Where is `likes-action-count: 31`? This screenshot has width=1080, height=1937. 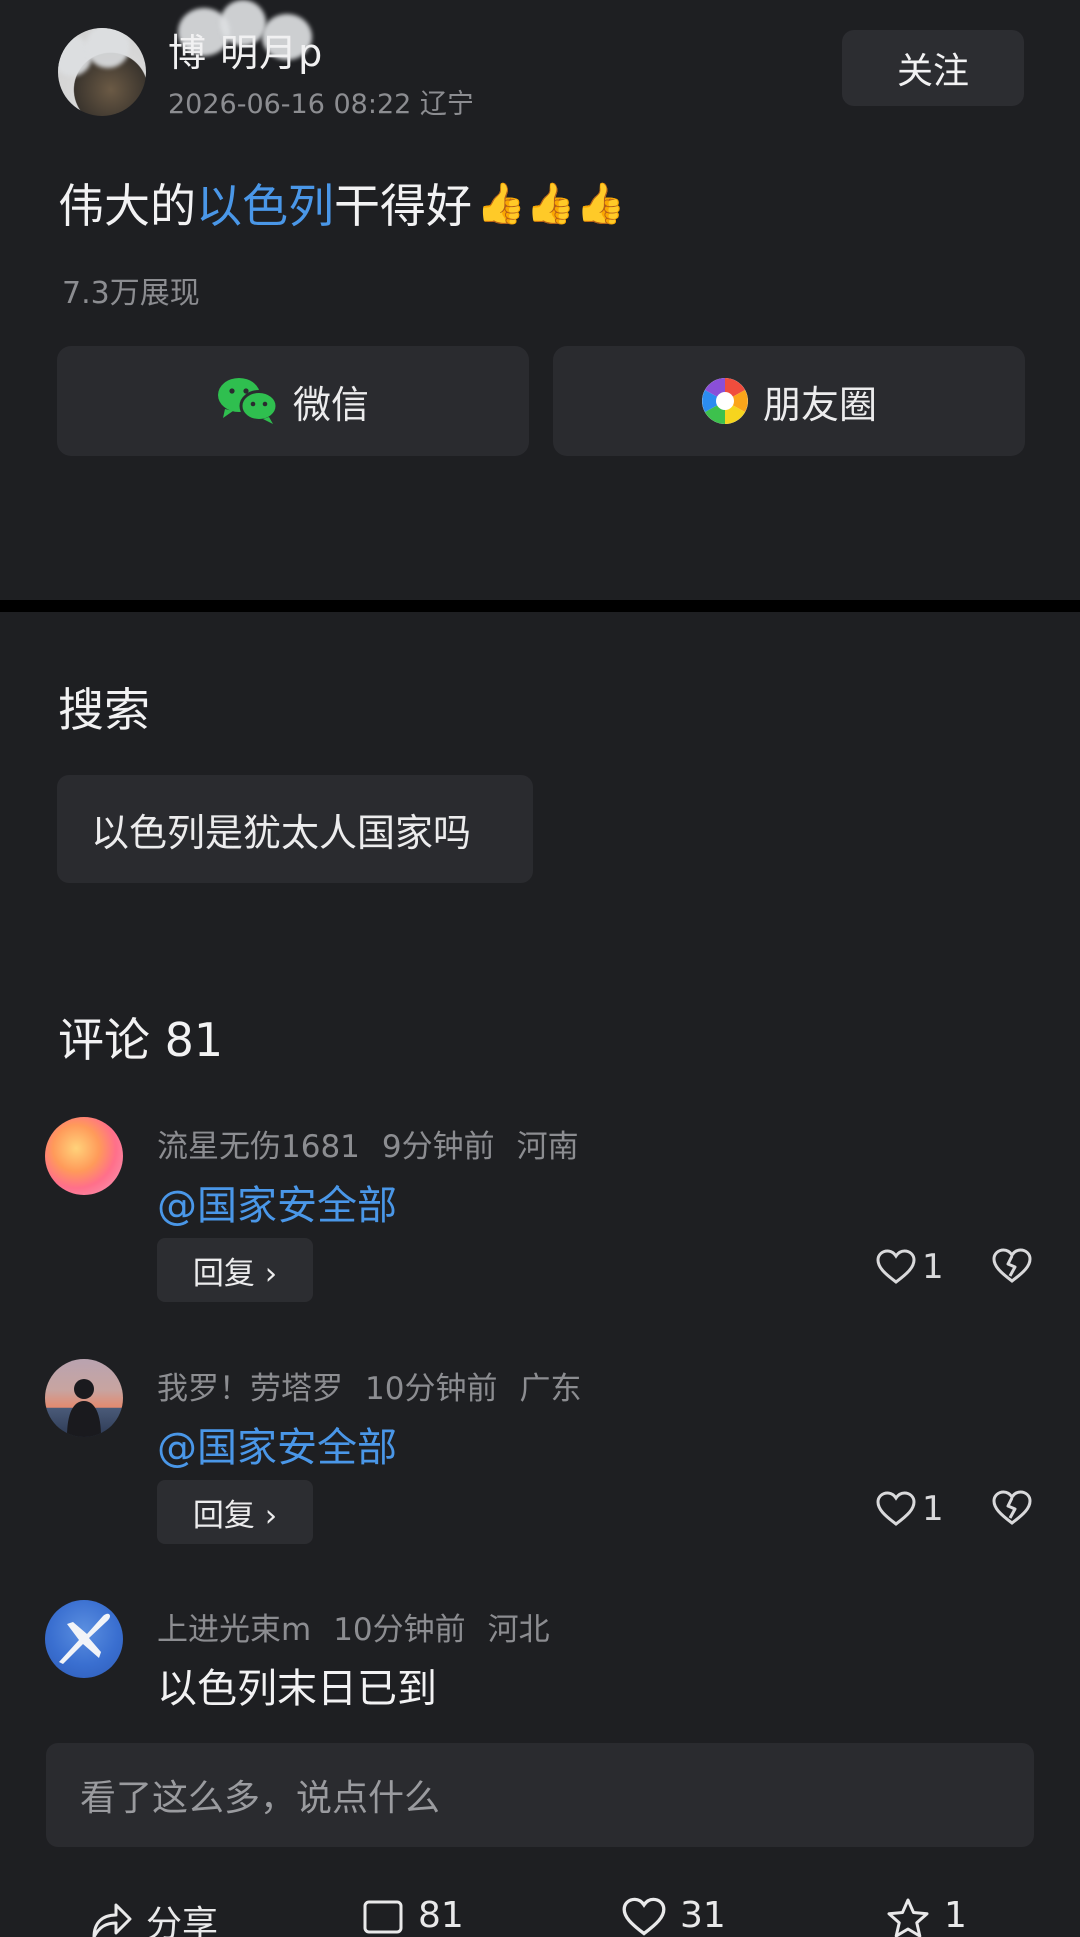 likes-action-count: 31 is located at coordinates (703, 1915).